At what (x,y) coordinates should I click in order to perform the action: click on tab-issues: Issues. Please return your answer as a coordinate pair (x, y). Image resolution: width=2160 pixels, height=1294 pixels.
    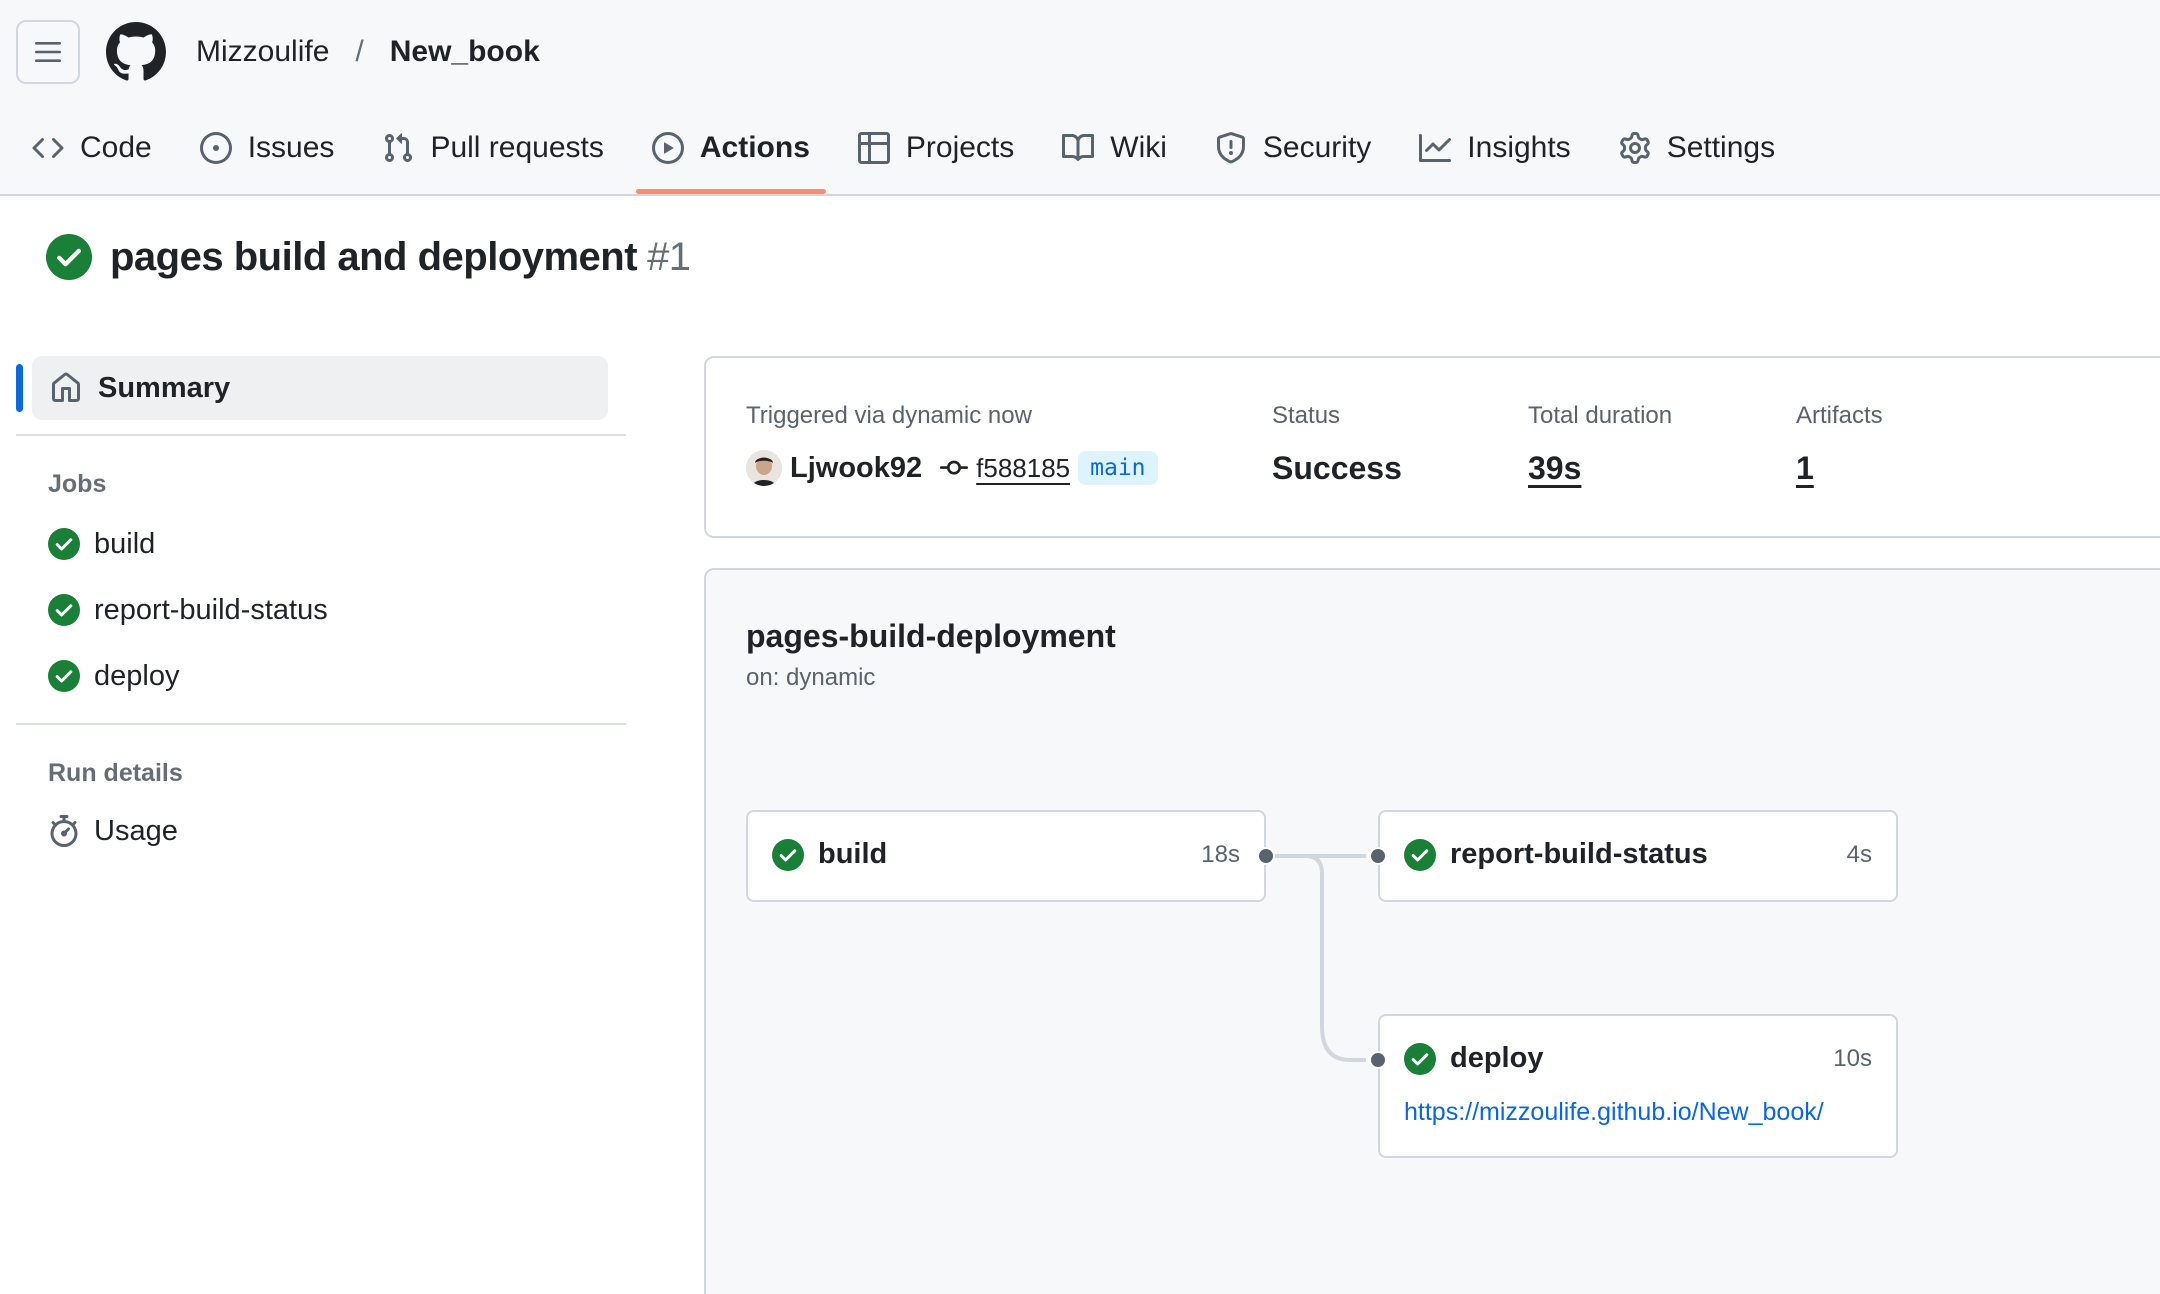
    Looking at the image, I should click on (267, 148).